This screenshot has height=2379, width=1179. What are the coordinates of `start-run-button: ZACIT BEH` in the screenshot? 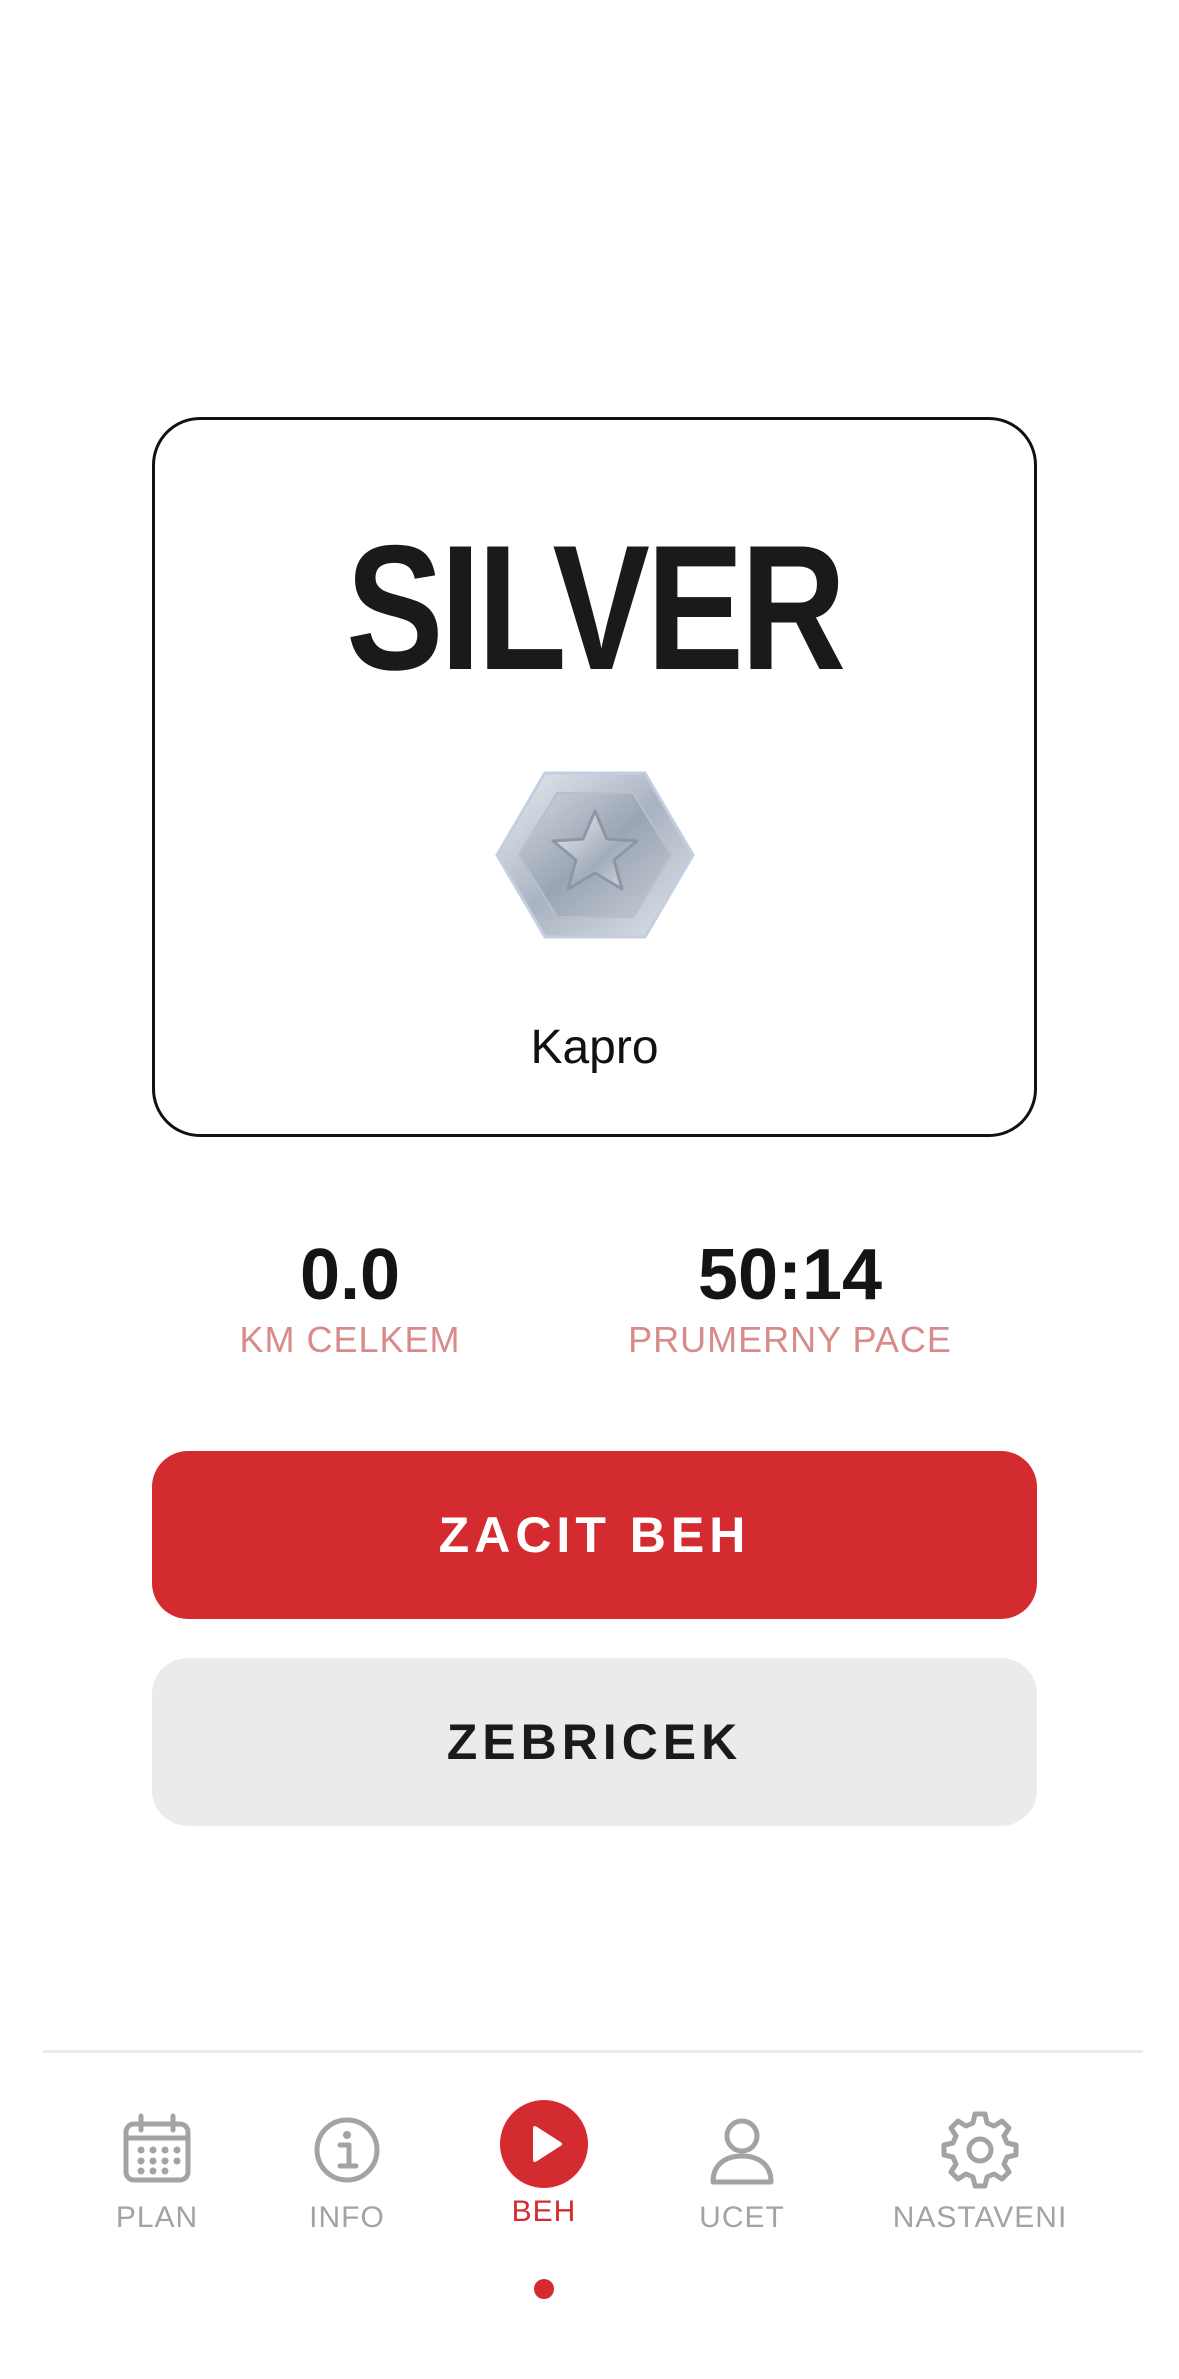 It's located at (594, 1535).